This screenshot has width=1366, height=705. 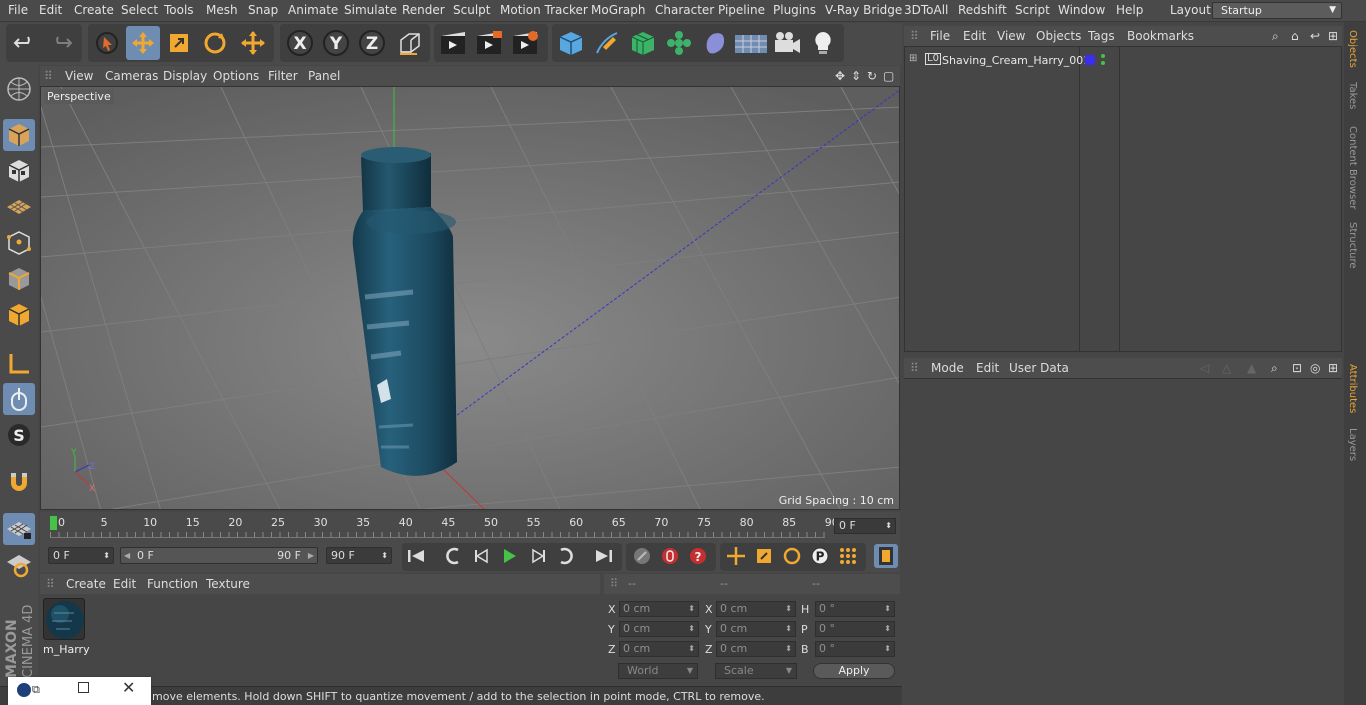 I want to click on pan-view-icon: ✥, so click(x=840, y=76).